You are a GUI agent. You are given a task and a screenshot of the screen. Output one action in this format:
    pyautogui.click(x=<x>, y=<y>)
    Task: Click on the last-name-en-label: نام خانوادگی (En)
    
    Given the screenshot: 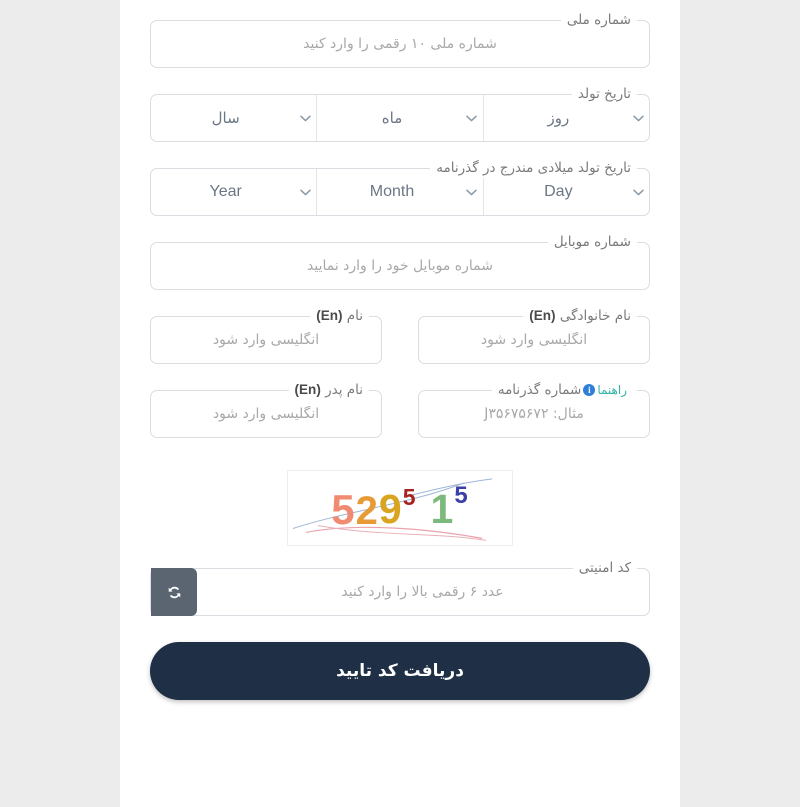 What is the action you would take?
    pyautogui.click(x=580, y=316)
    